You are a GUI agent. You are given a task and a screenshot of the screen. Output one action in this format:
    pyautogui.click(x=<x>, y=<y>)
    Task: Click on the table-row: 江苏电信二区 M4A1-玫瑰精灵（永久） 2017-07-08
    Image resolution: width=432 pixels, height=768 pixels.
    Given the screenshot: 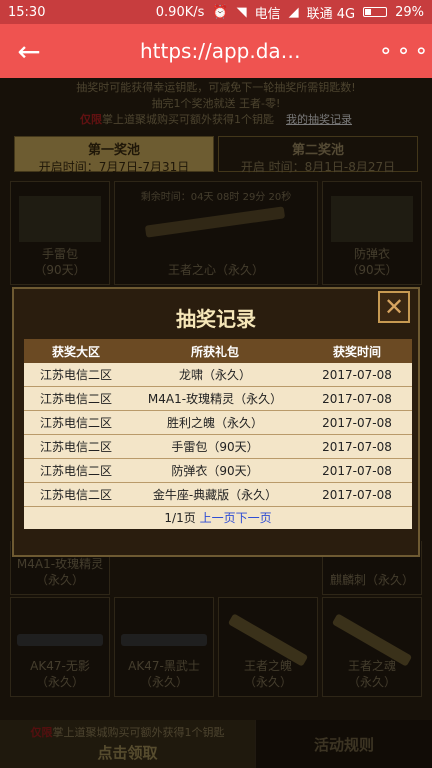 What is the action you would take?
    pyautogui.click(x=218, y=399)
    